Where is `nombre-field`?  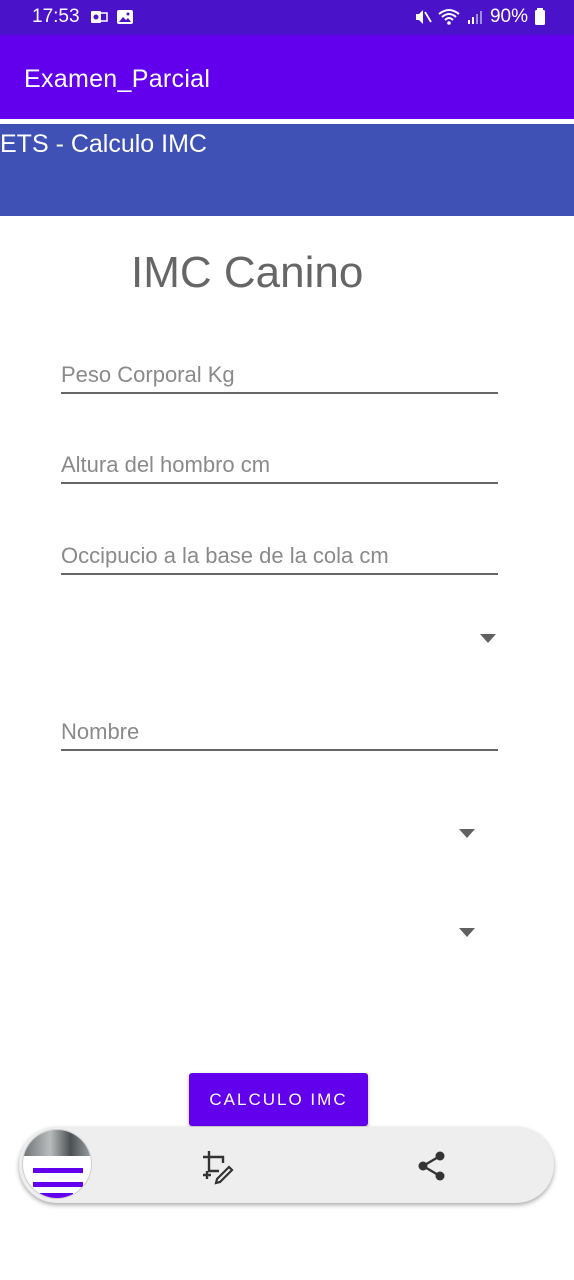
nombre-field is located at coordinates (279, 728).